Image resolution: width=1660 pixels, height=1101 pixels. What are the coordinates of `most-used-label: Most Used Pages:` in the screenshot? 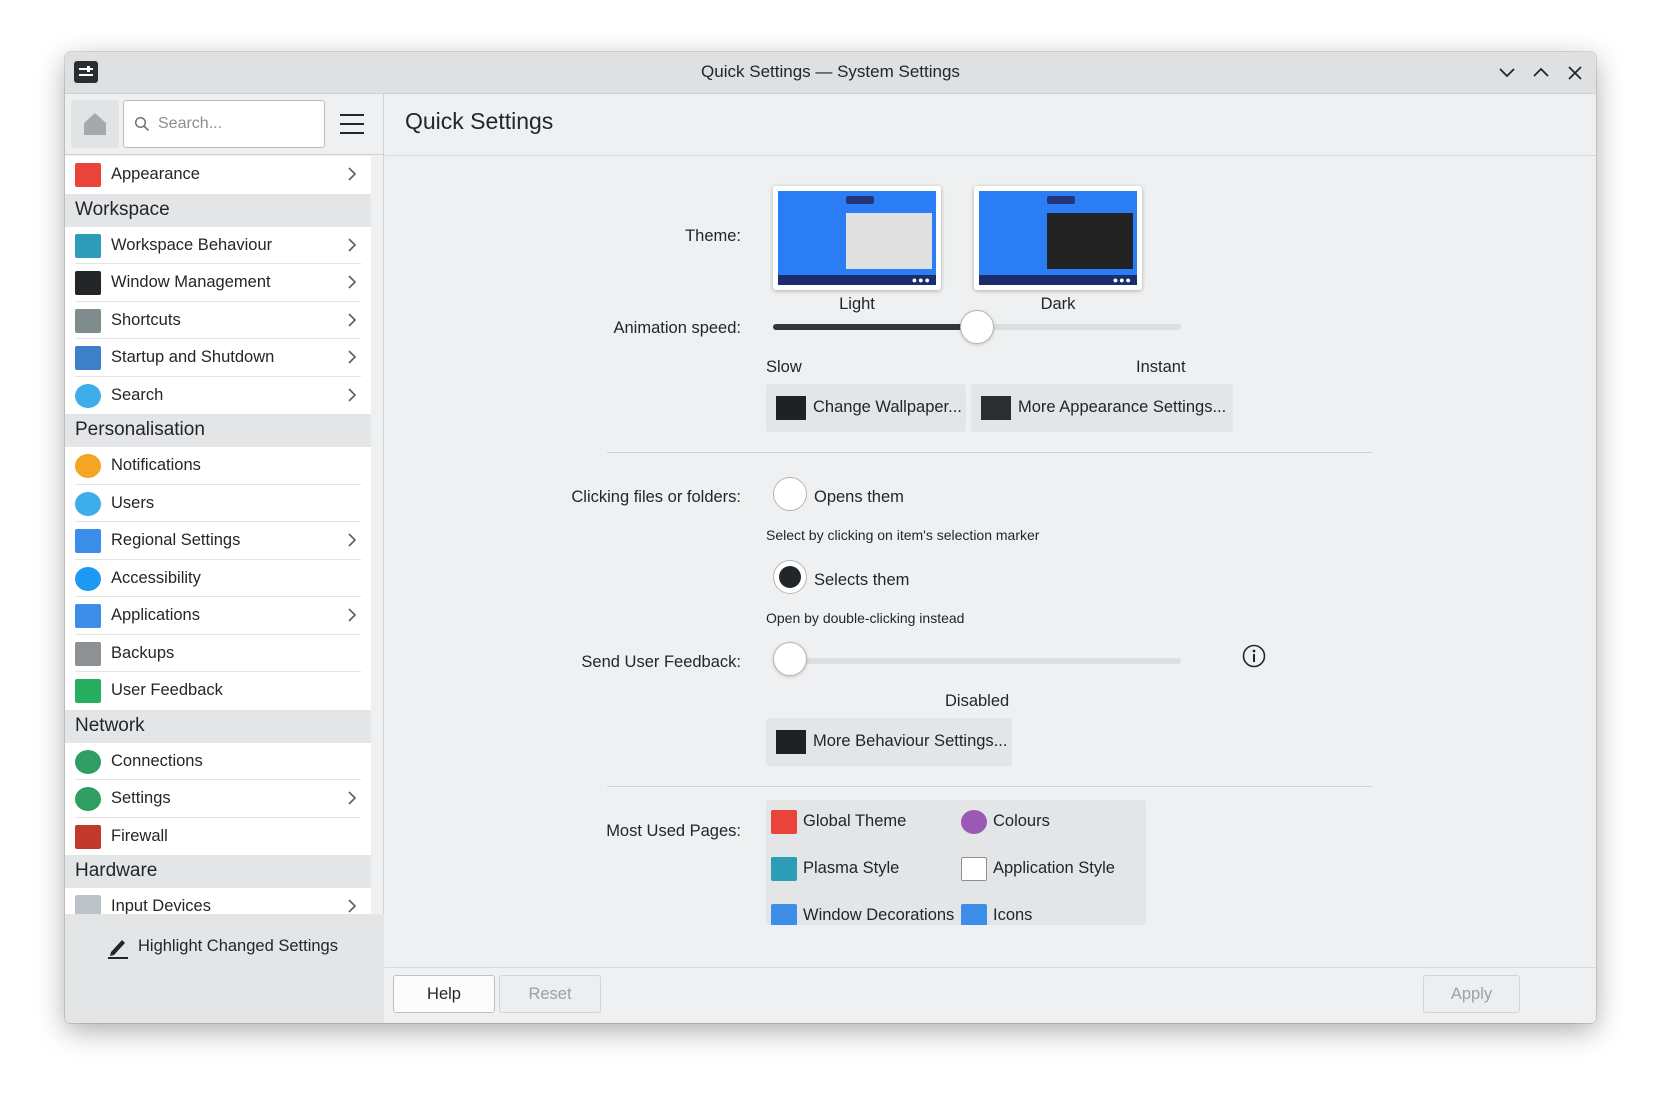 It's located at (673, 831).